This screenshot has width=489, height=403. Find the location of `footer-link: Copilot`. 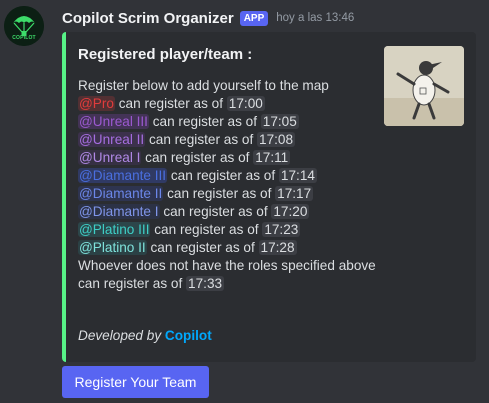

footer-link: Copilot is located at coordinates (188, 335).